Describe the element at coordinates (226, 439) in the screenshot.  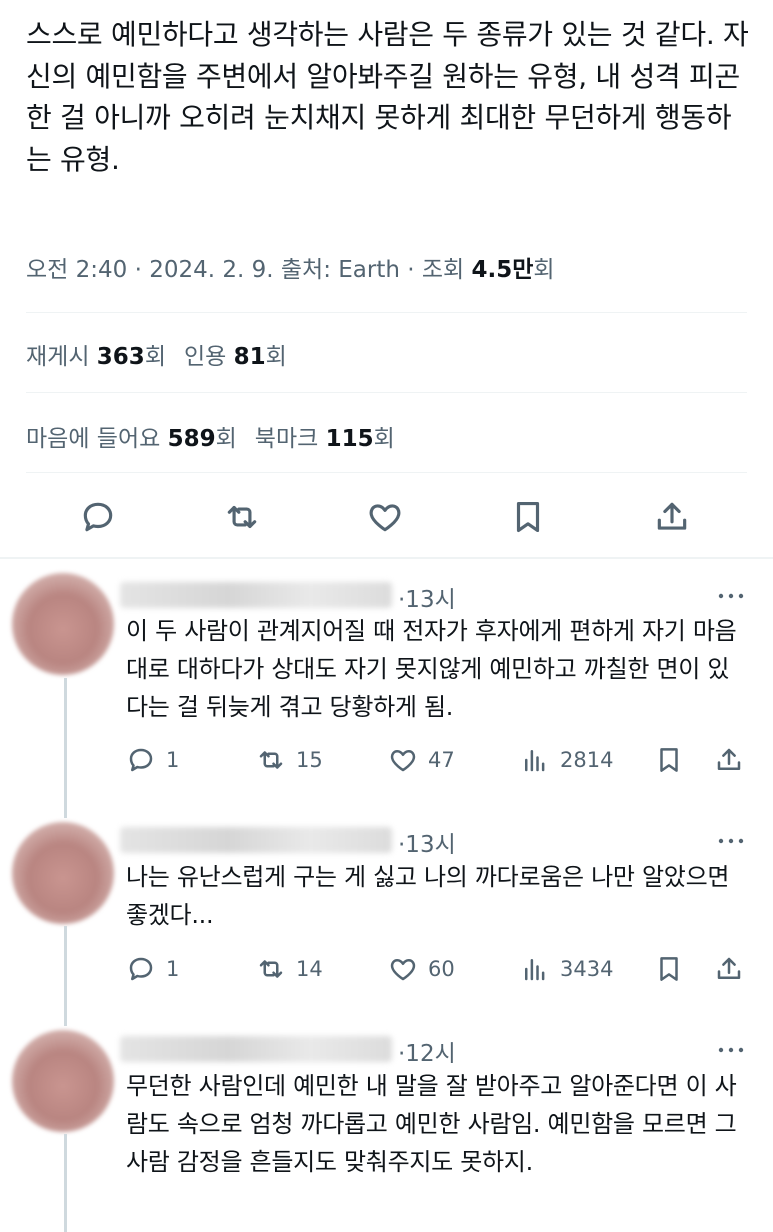
I see `likes-suffix: 회` at that location.